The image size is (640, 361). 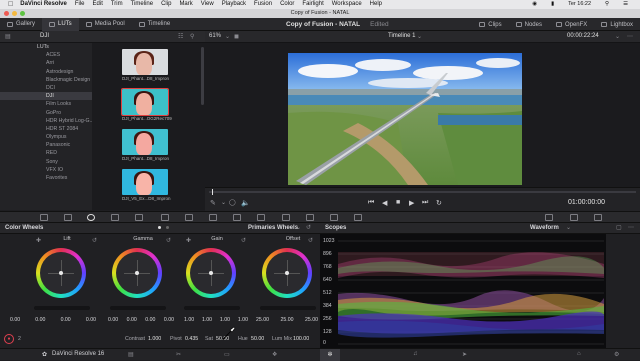 I want to click on offset-g-value: 25.00, so click(x=287, y=320).